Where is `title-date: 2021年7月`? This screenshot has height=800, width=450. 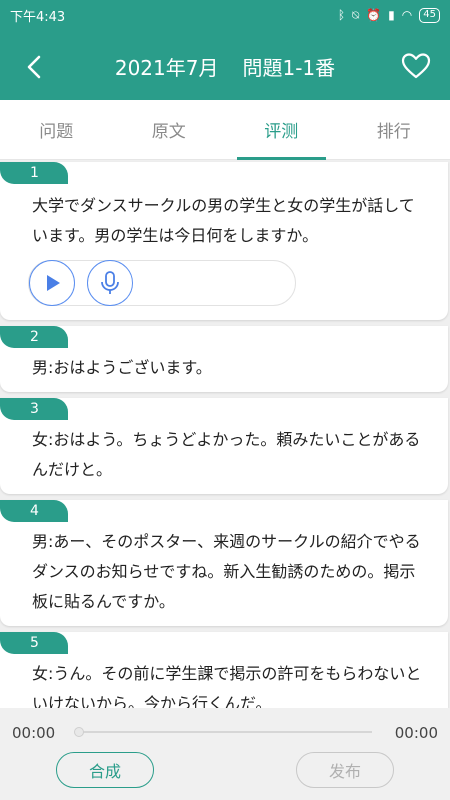 title-date: 2021年7月 is located at coordinates (166, 68).